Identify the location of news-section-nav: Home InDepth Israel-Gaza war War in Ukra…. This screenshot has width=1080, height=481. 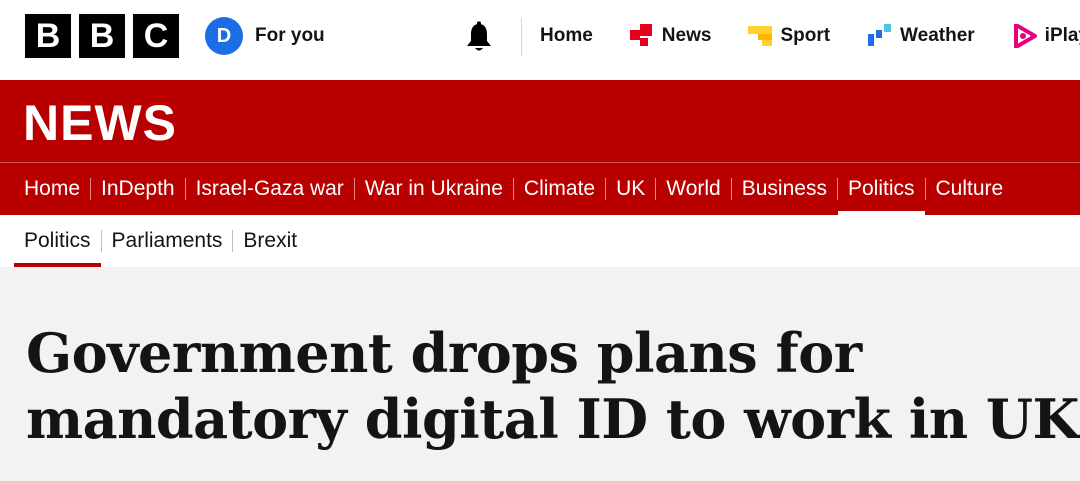
(513, 189).